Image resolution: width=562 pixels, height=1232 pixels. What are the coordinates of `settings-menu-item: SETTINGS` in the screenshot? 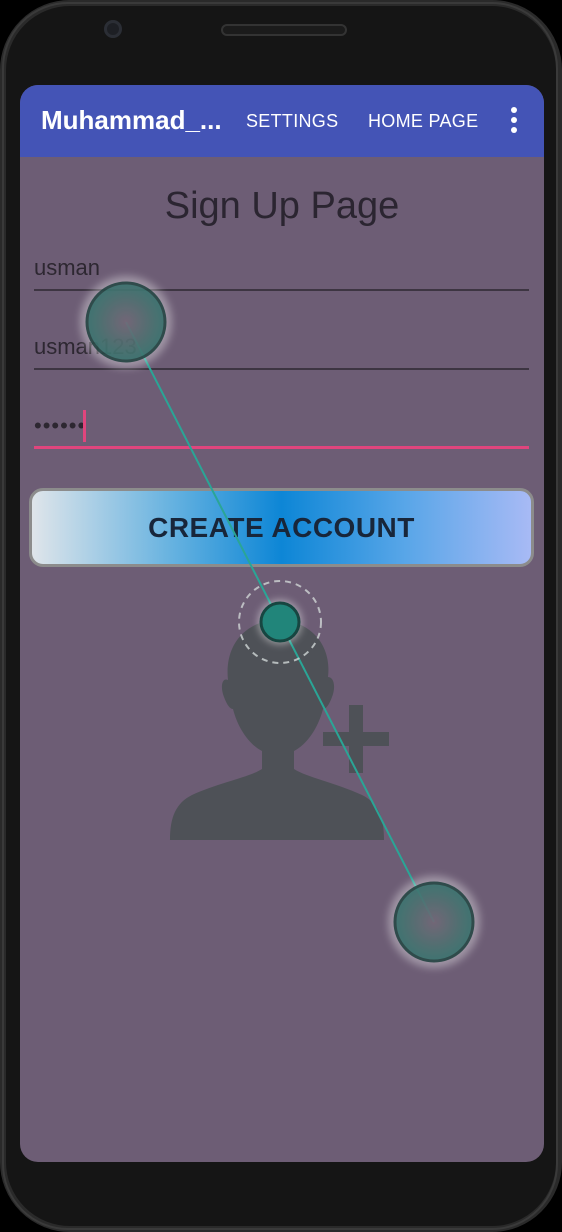 It's located at (292, 121).